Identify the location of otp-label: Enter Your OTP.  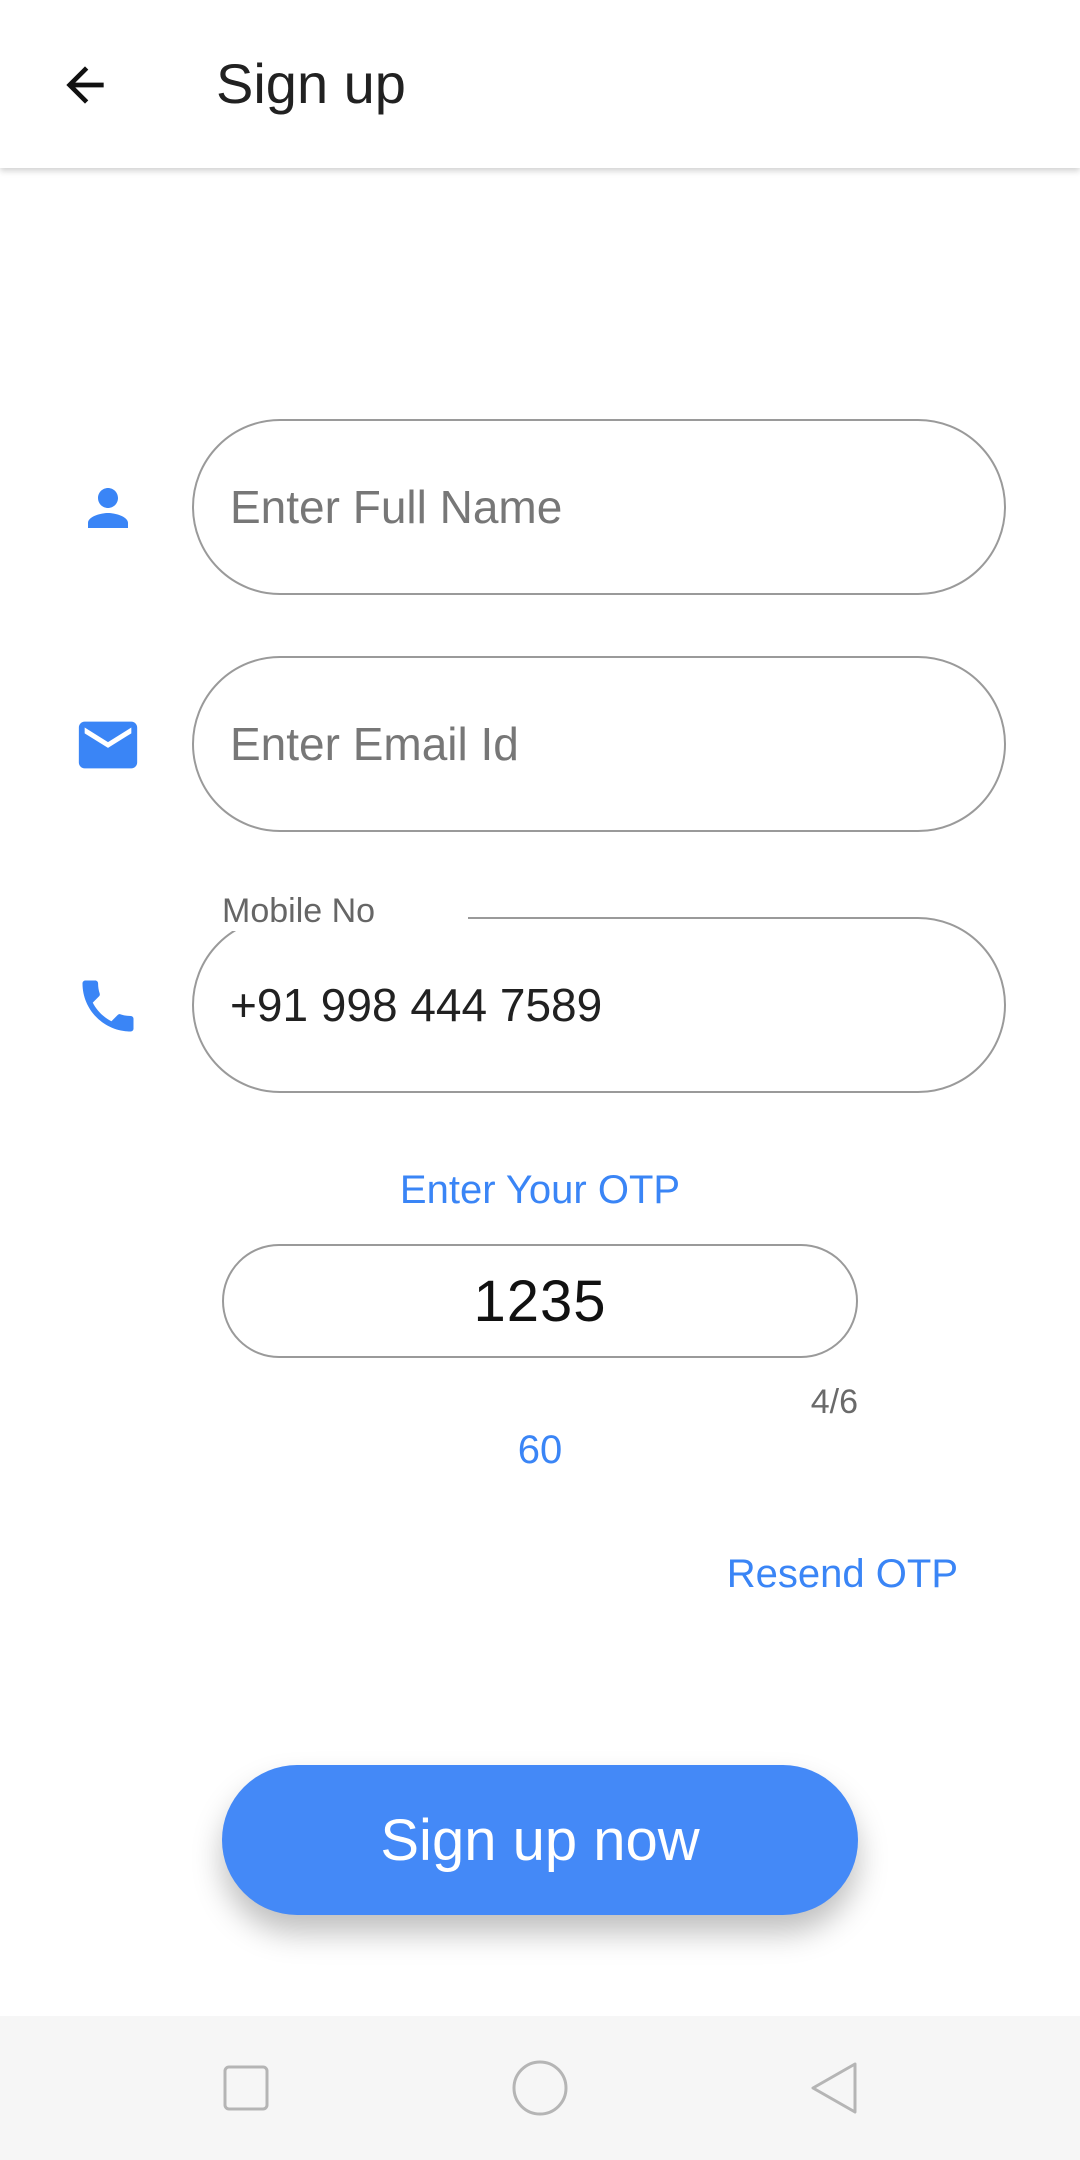
(540, 1190).